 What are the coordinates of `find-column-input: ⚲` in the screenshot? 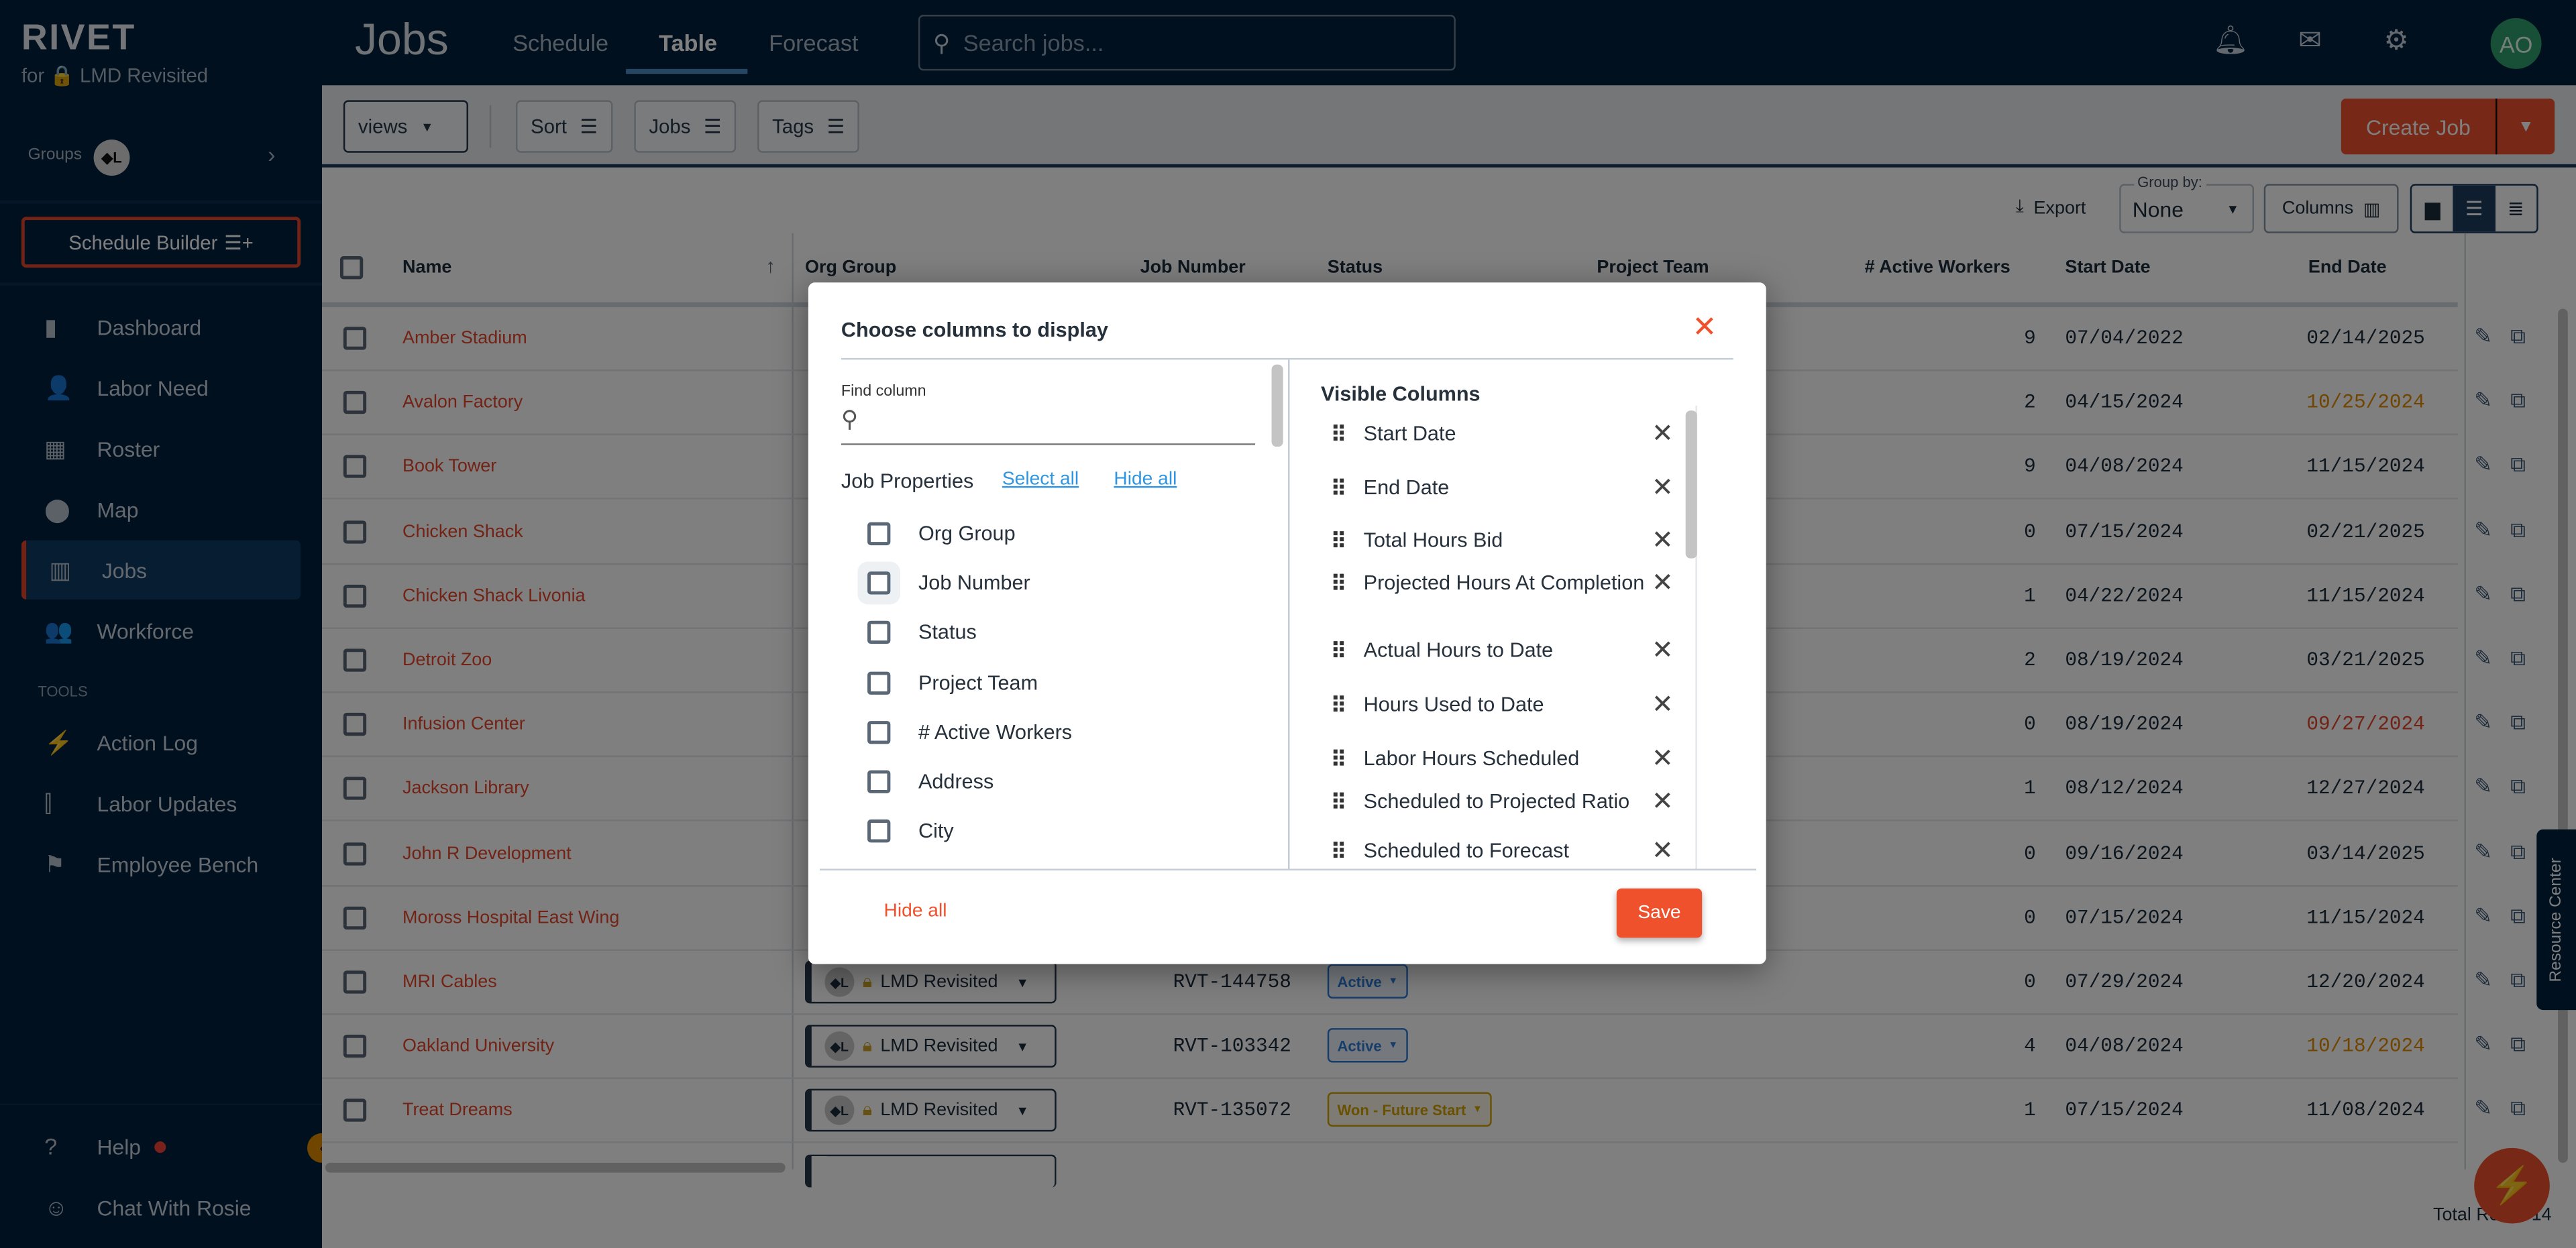 It's located at (1048, 425).